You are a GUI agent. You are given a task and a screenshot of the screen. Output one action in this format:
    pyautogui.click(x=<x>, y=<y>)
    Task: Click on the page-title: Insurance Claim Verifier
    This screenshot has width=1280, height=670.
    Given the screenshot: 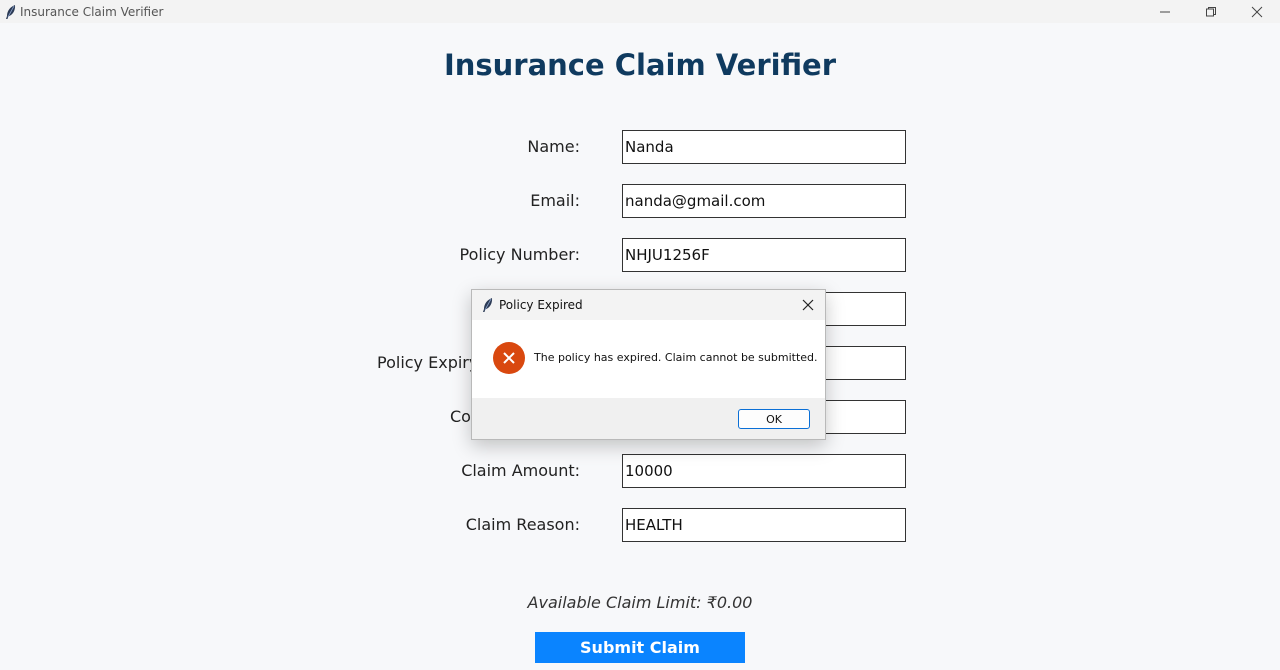 What is the action you would take?
    pyautogui.click(x=640, y=65)
    